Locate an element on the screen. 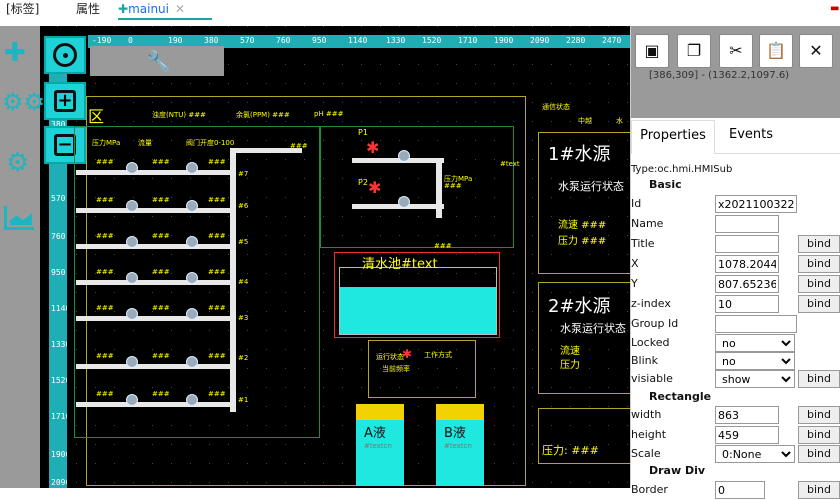 Image resolution: width=840 pixels, height=500 pixels. tab-properties: Properties is located at coordinates (673, 137).